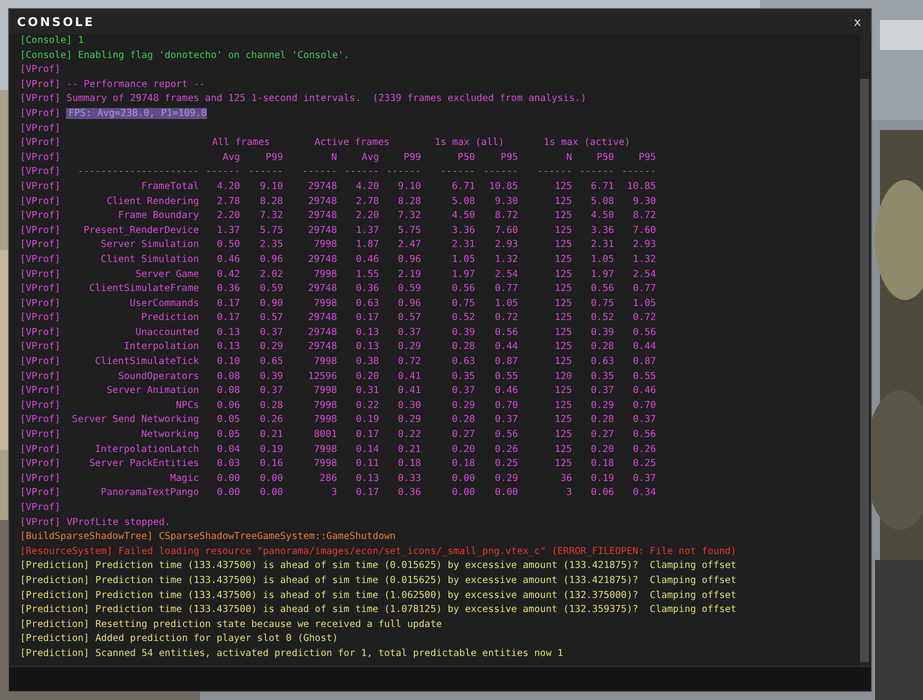 This screenshot has width=923, height=700. What do you see at coordinates (158, 216) in the screenshot?
I see `table-cell-text: Frame Boundary` at bounding box center [158, 216].